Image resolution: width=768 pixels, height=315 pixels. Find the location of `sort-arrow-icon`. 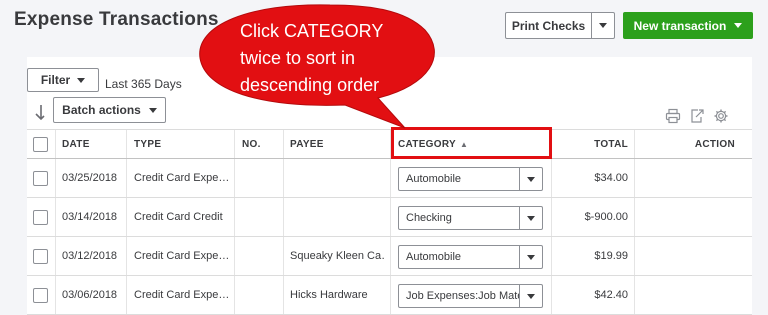

sort-arrow-icon is located at coordinates (40, 113).